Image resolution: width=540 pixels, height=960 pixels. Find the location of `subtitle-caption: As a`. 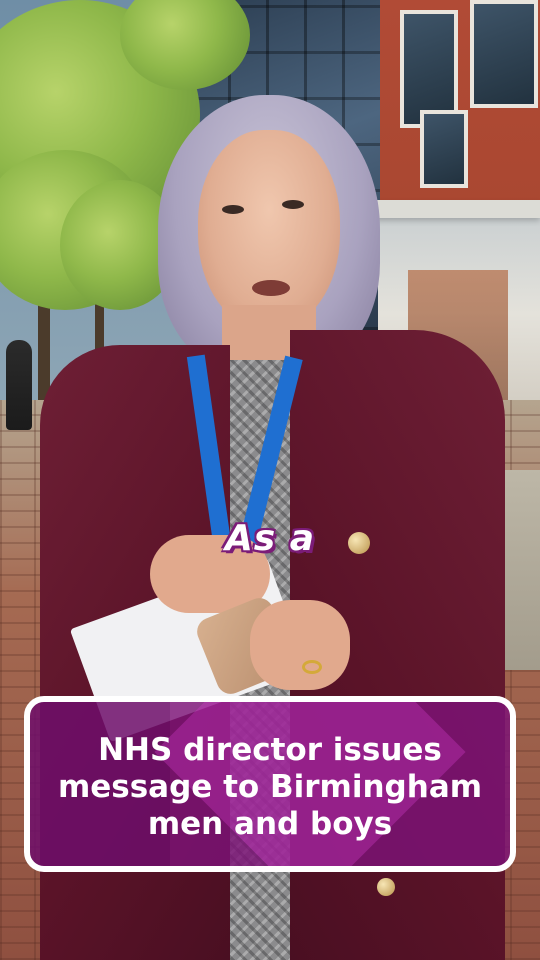

subtitle-caption: As a is located at coordinates (270, 538).